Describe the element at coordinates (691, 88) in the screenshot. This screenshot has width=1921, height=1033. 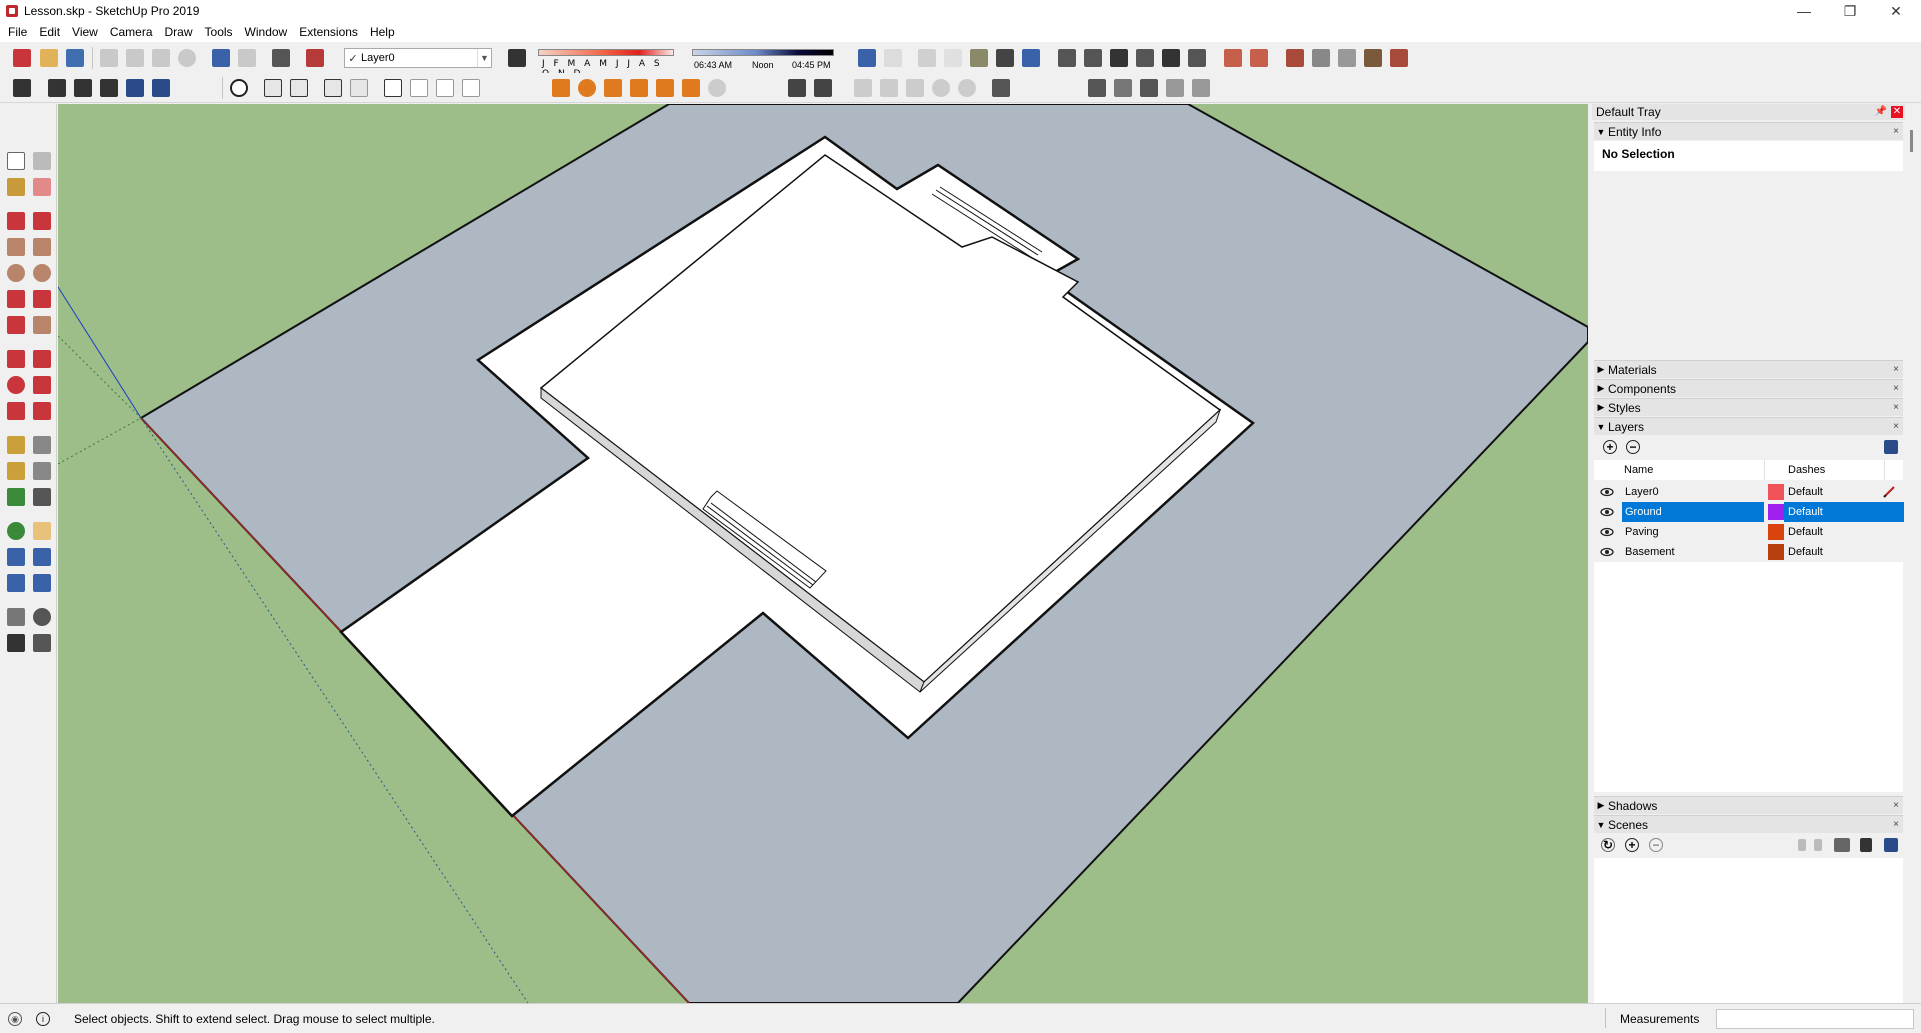
I see `dimension-icon` at that location.